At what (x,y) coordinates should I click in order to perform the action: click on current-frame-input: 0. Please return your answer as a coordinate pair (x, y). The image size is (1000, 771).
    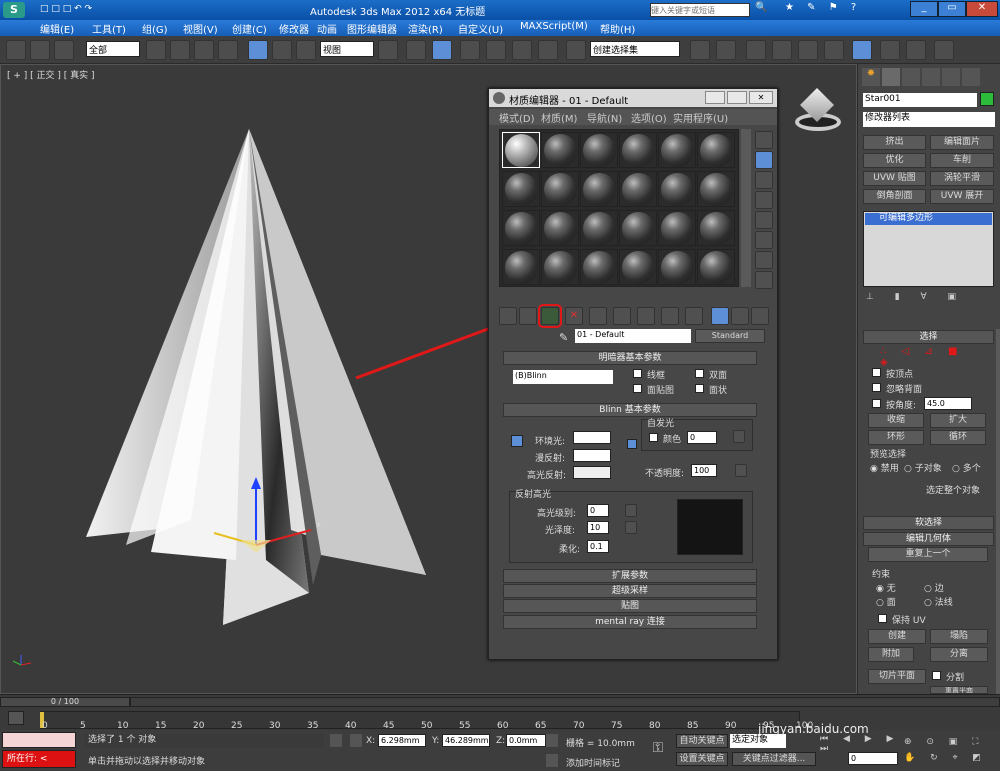
    Looking at the image, I should click on (873, 758).